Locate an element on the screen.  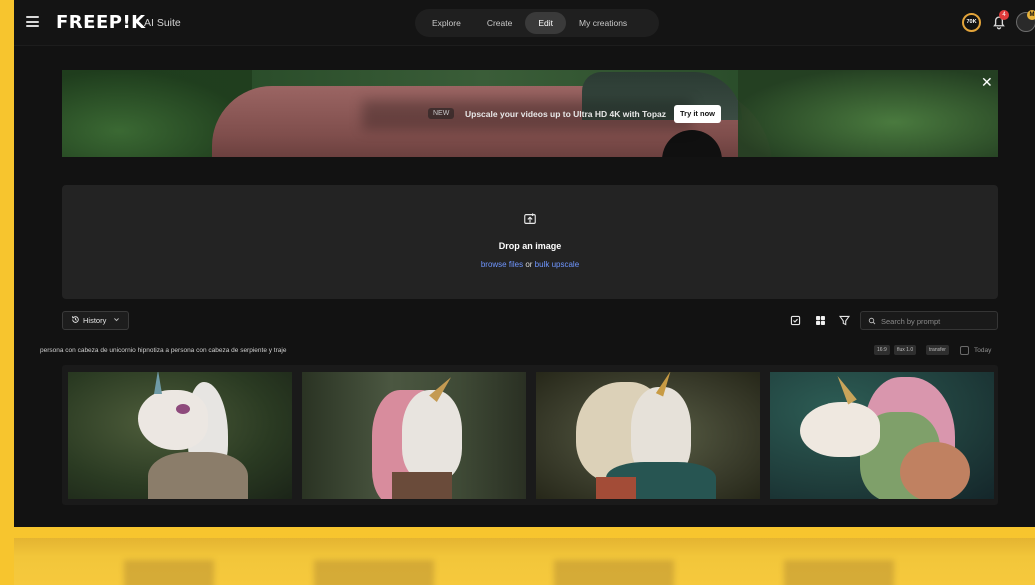
brand-suffix: AI Suite is located at coordinates (162, 23).